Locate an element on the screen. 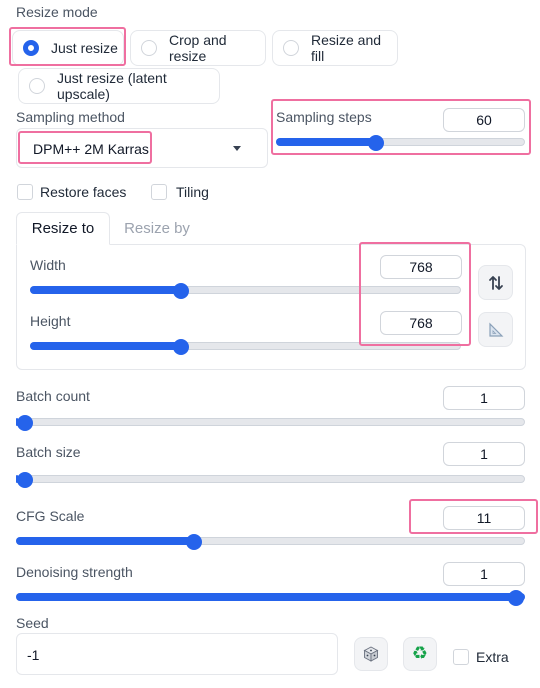 The image size is (540, 688). aspect-ratio-button is located at coordinates (495, 329).